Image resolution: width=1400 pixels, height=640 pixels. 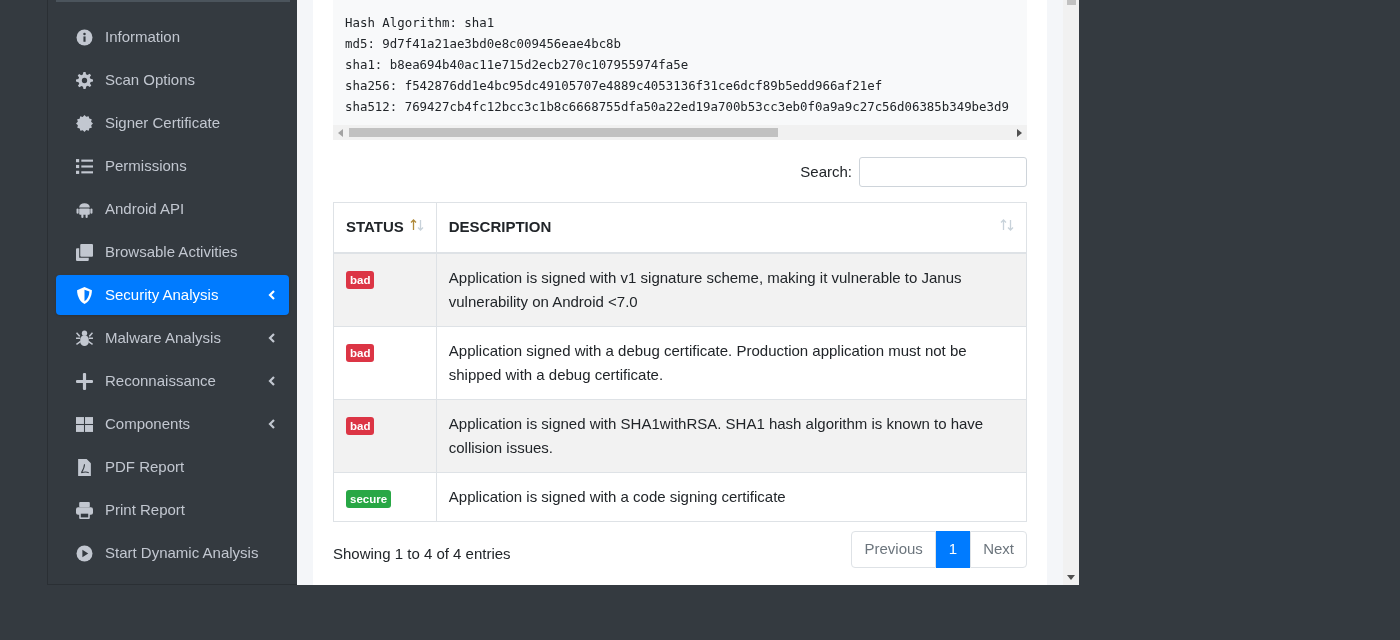 What do you see at coordinates (953, 549) in the screenshot?
I see `pagination-button: 1` at bounding box center [953, 549].